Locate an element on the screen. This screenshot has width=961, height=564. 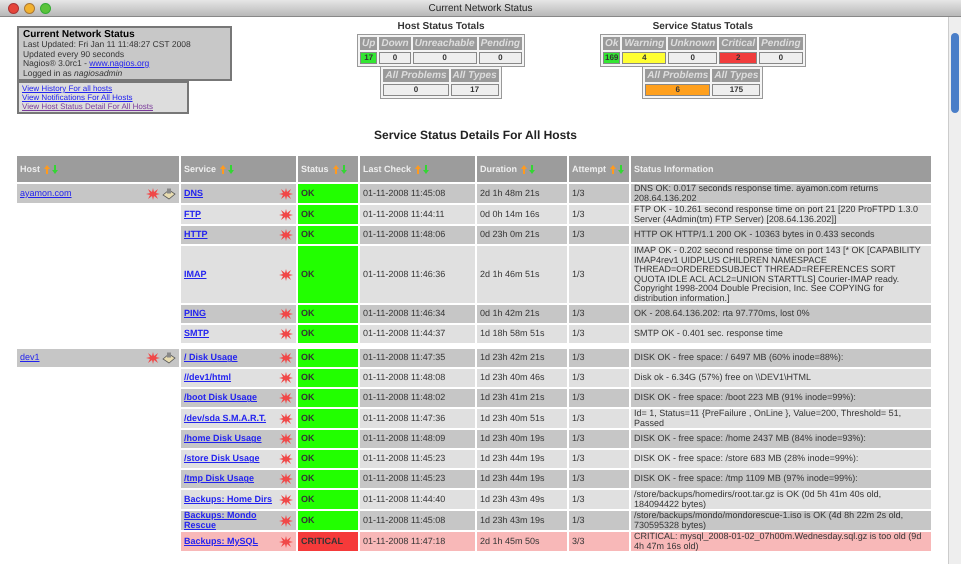
service-link: IMAP is located at coordinates (195, 275).